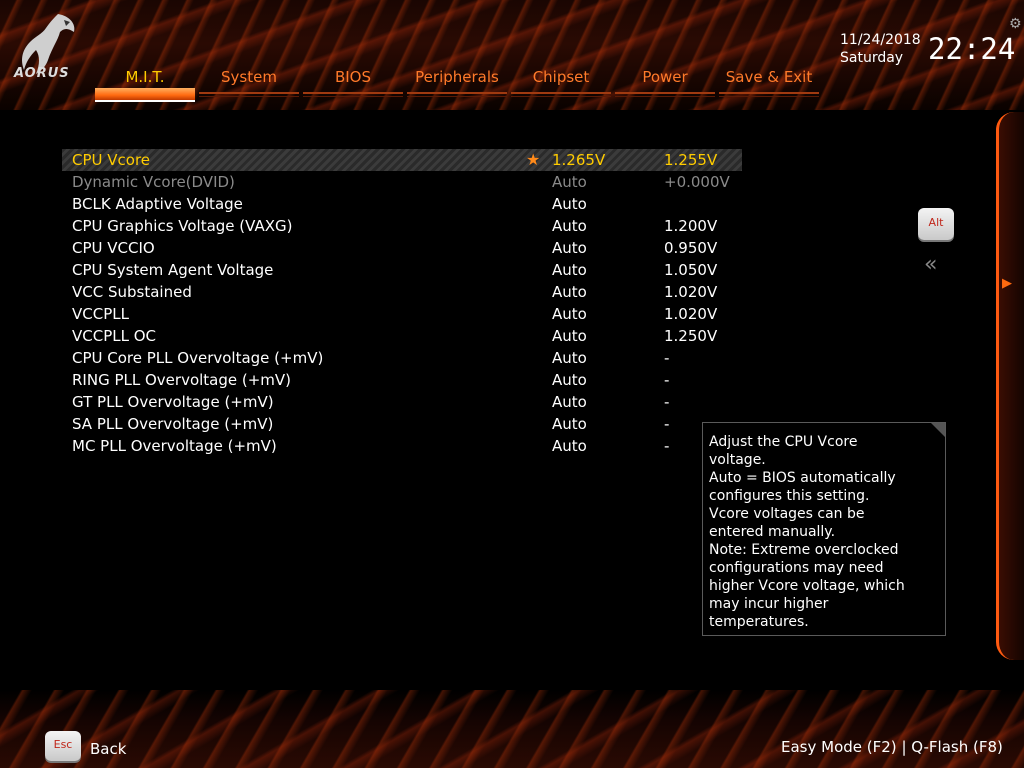  Describe the element at coordinates (691, 248) in the screenshot. I see `setting-current: 0.950V` at that location.